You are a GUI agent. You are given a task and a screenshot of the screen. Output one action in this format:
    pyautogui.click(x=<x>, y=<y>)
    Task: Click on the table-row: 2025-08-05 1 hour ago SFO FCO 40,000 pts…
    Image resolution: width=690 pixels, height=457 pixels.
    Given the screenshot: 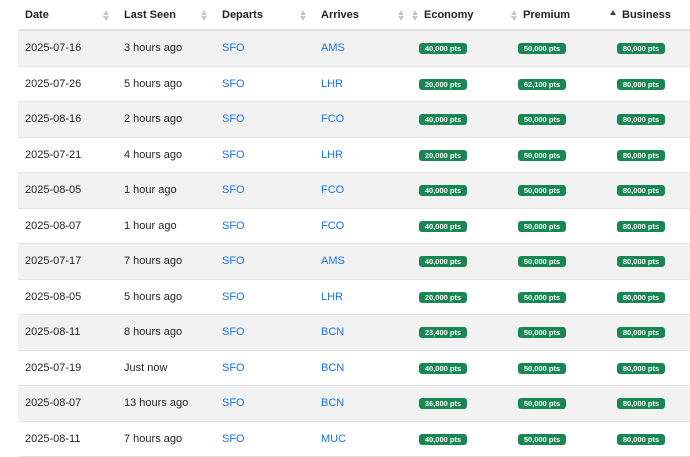 What is the action you would take?
    pyautogui.click(x=354, y=191)
    